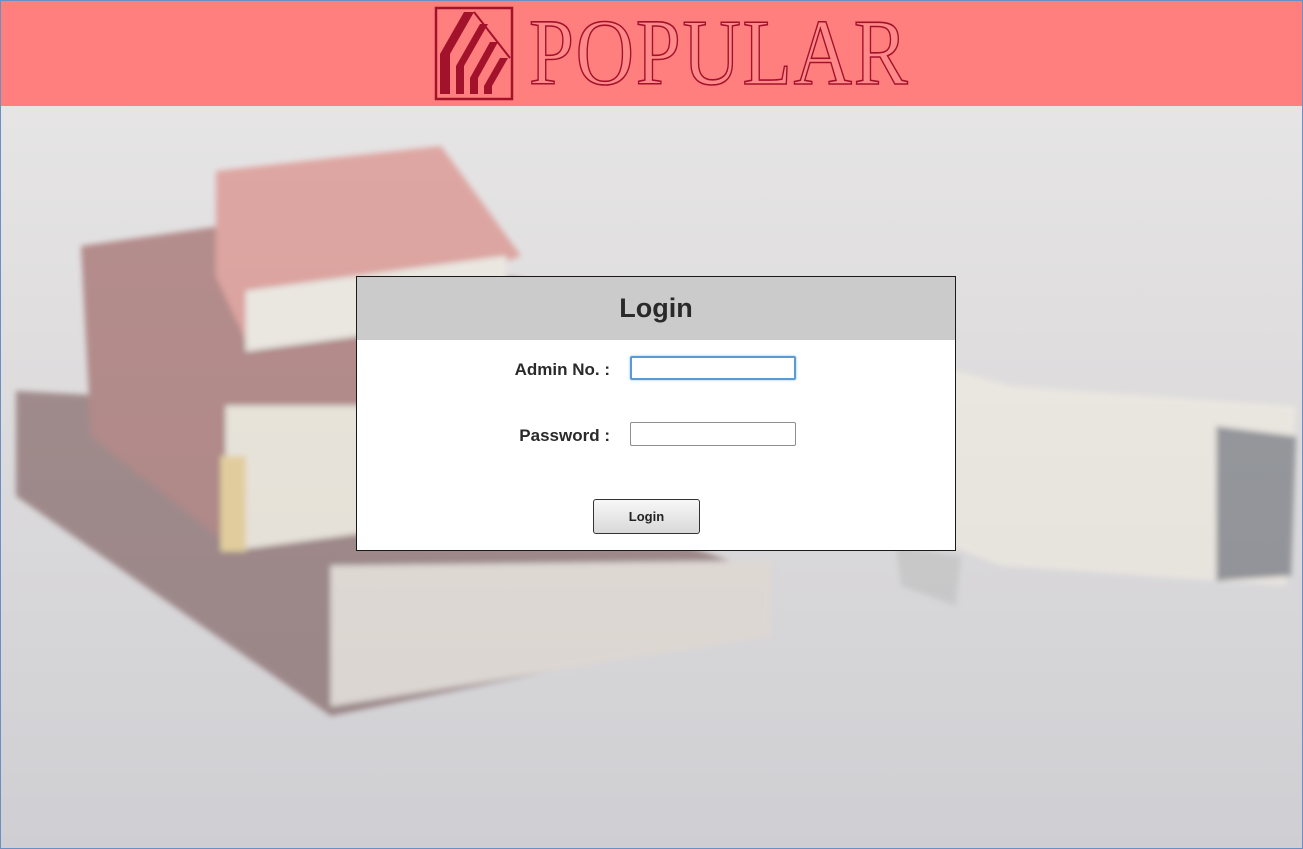 This screenshot has width=1303, height=849. I want to click on login-panel: Login Admin No. : Password : Login, so click(656, 413).